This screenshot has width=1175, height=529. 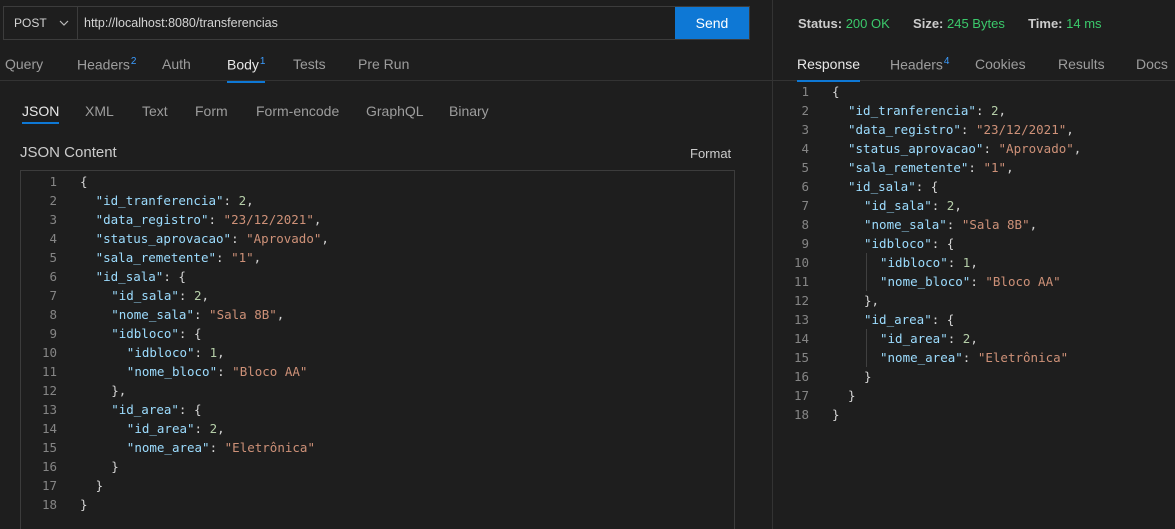 I want to click on indent-guide, so click(x=866, y=272).